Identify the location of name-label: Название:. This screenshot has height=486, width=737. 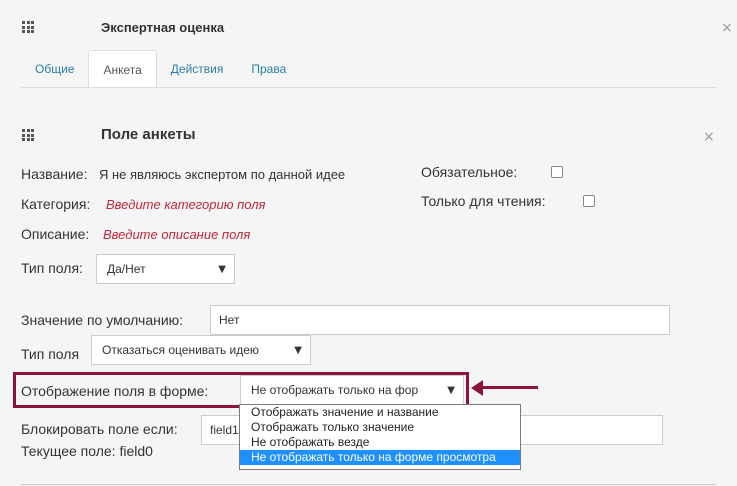
(54, 174).